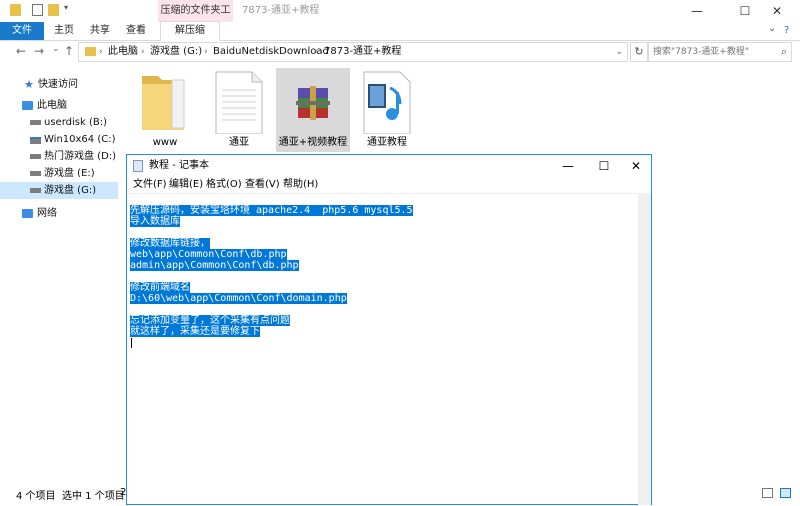 The width and height of the screenshot is (800, 506). Describe the element at coordinates (37, 10) in the screenshot. I see `properties-icon` at that location.